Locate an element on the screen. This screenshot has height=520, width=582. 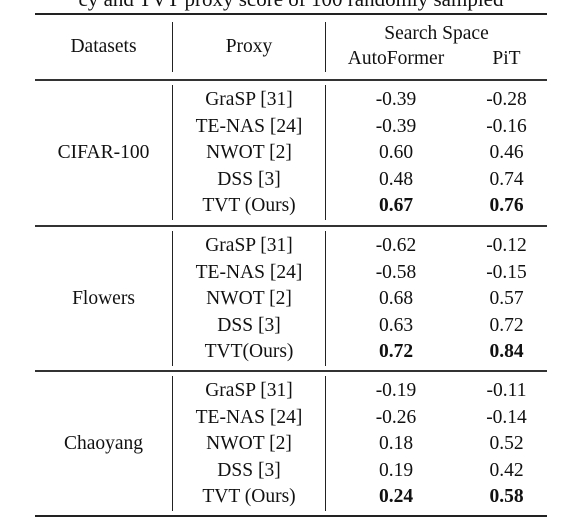
pit-score: -0.28 is located at coordinates (506, 99).